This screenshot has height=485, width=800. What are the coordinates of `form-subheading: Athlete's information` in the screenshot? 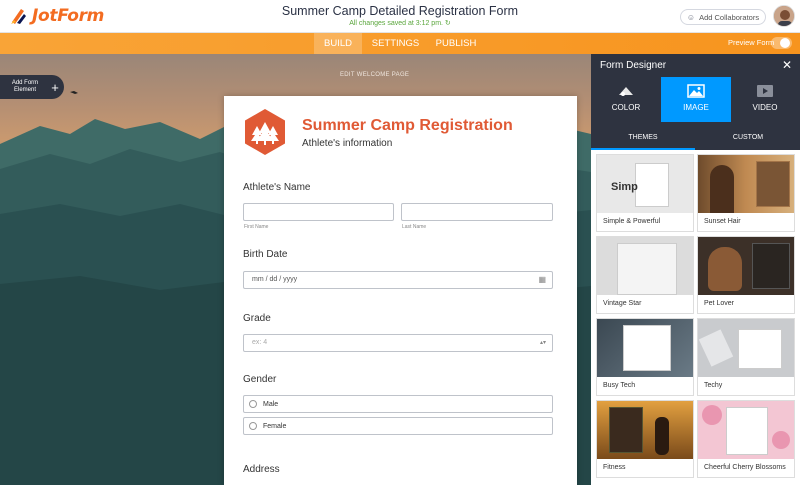 It's located at (347, 143).